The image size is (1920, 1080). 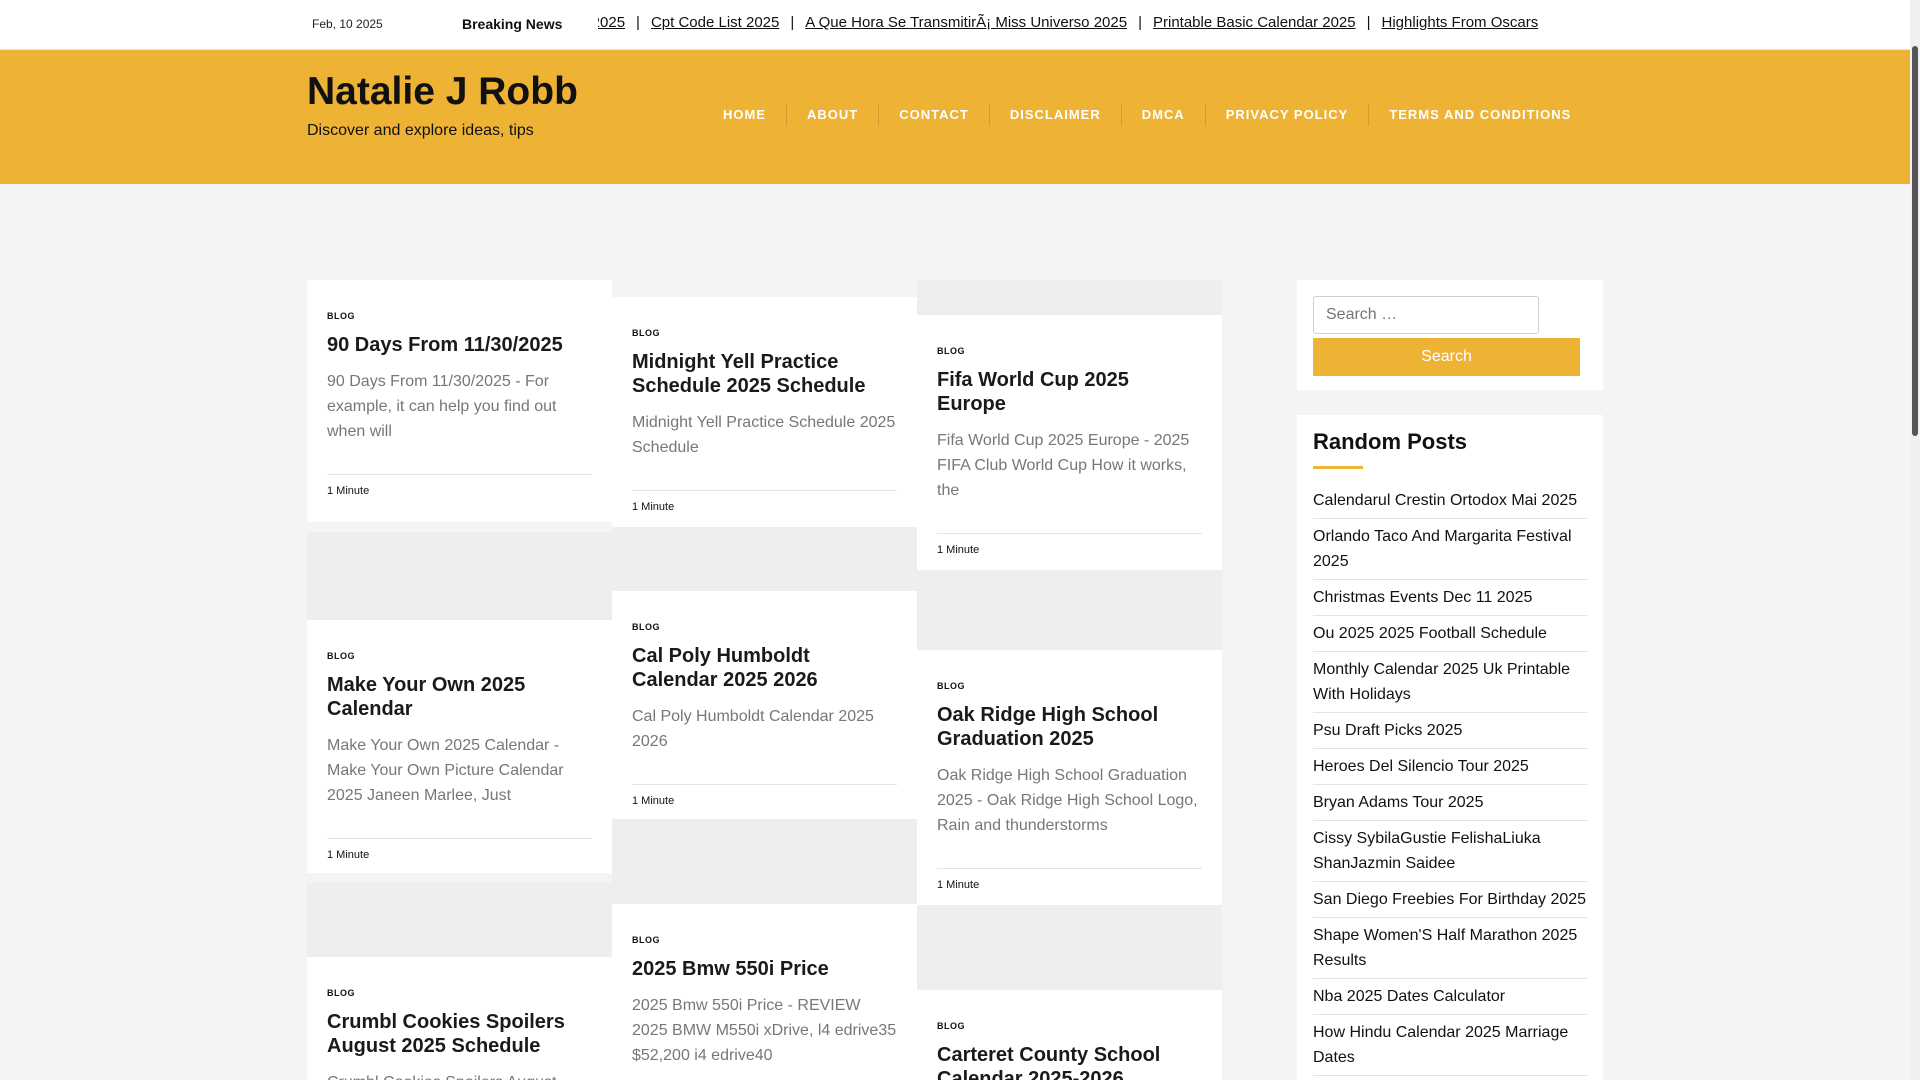 I want to click on post-title: 2025 Bmw 550i Price, so click(x=764, y=969).